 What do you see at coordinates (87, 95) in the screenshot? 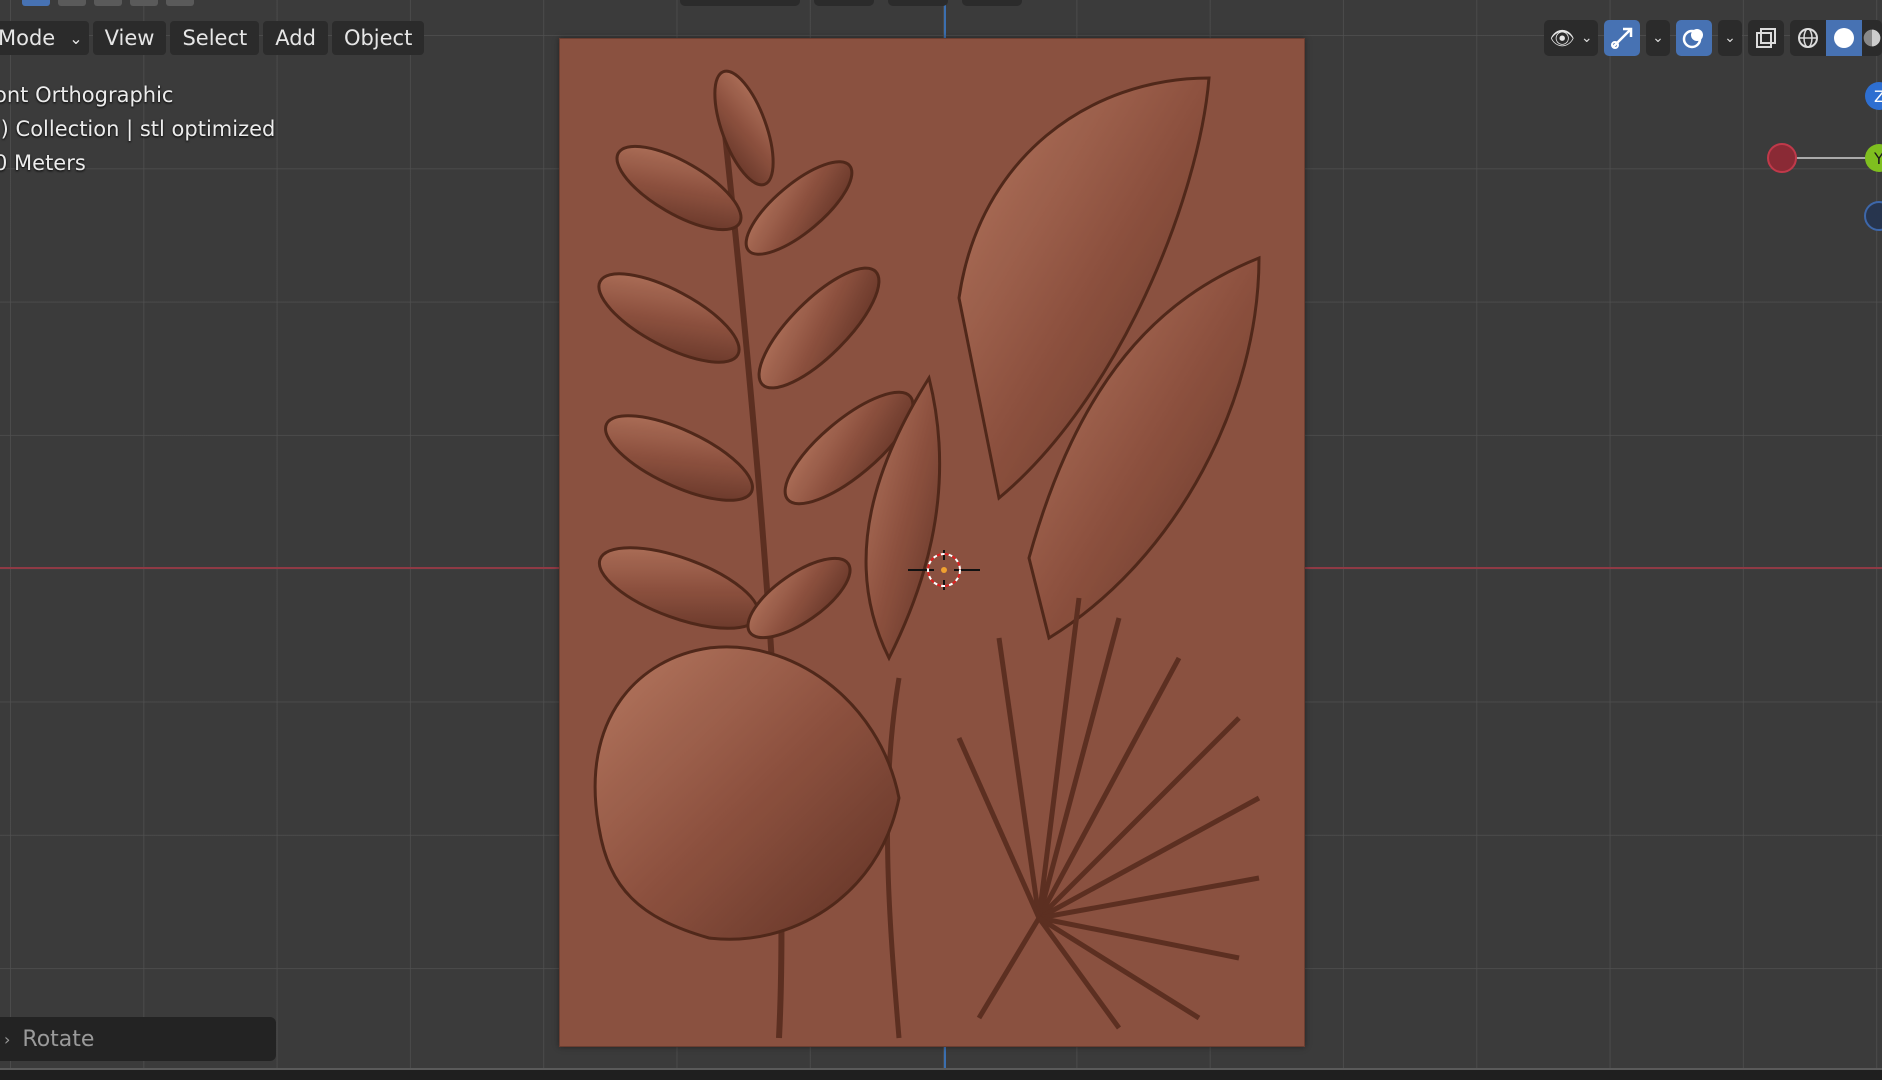
I see `view-name: ont Orthographic` at bounding box center [87, 95].